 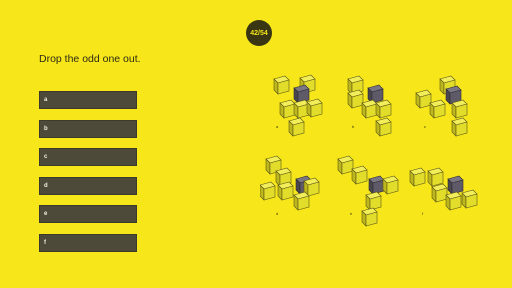 What do you see at coordinates (369, 106) in the screenshot?
I see `figure-b: b` at bounding box center [369, 106].